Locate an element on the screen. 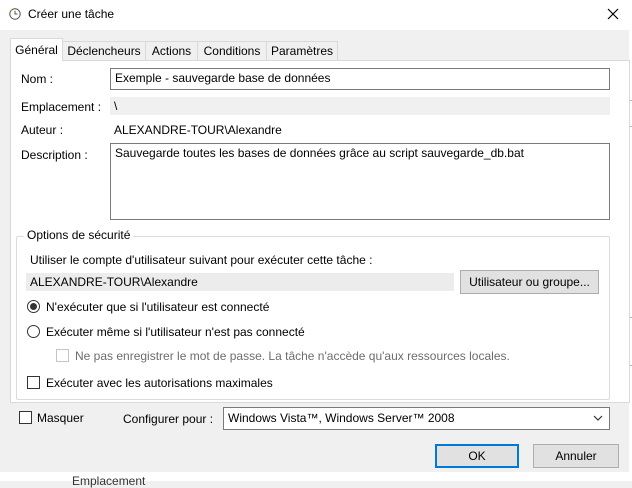 Image resolution: width=632 pixels, height=488 pixels. tab-actions: Actions is located at coordinates (171, 51).